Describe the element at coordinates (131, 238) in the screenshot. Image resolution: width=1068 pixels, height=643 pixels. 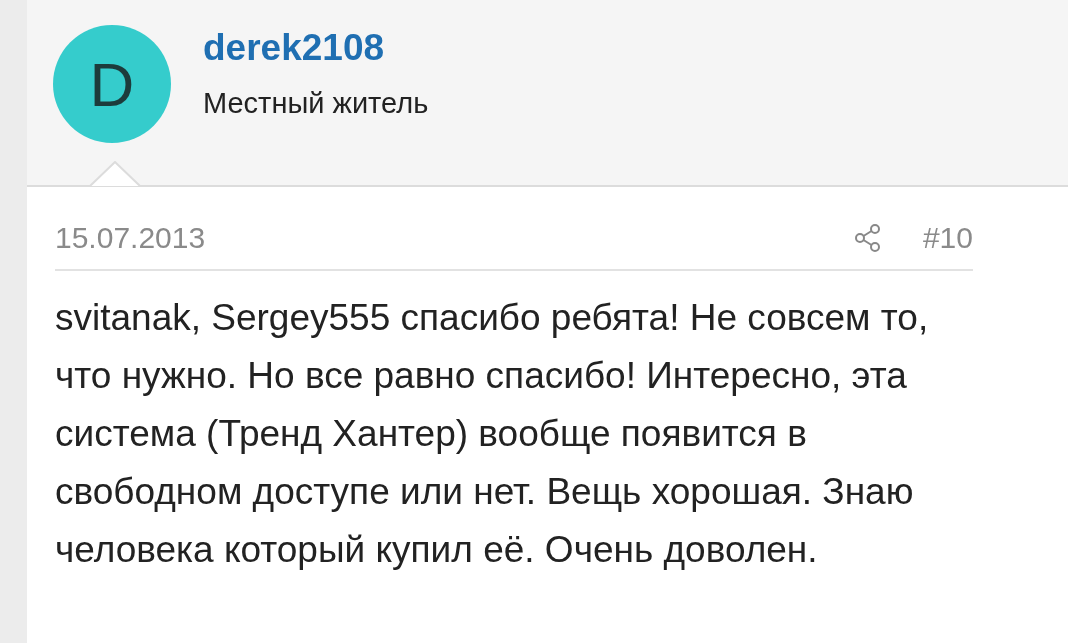
I see `post-date: 15.07.2013` at that location.